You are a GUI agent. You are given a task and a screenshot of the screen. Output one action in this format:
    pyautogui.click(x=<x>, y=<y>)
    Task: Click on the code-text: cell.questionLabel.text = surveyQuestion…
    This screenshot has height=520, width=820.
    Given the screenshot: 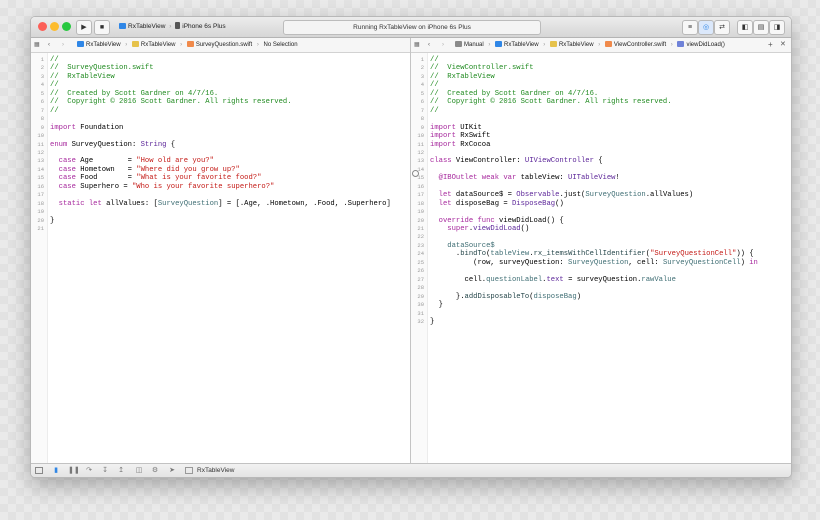 What is the action you would take?
    pyautogui.click(x=553, y=280)
    